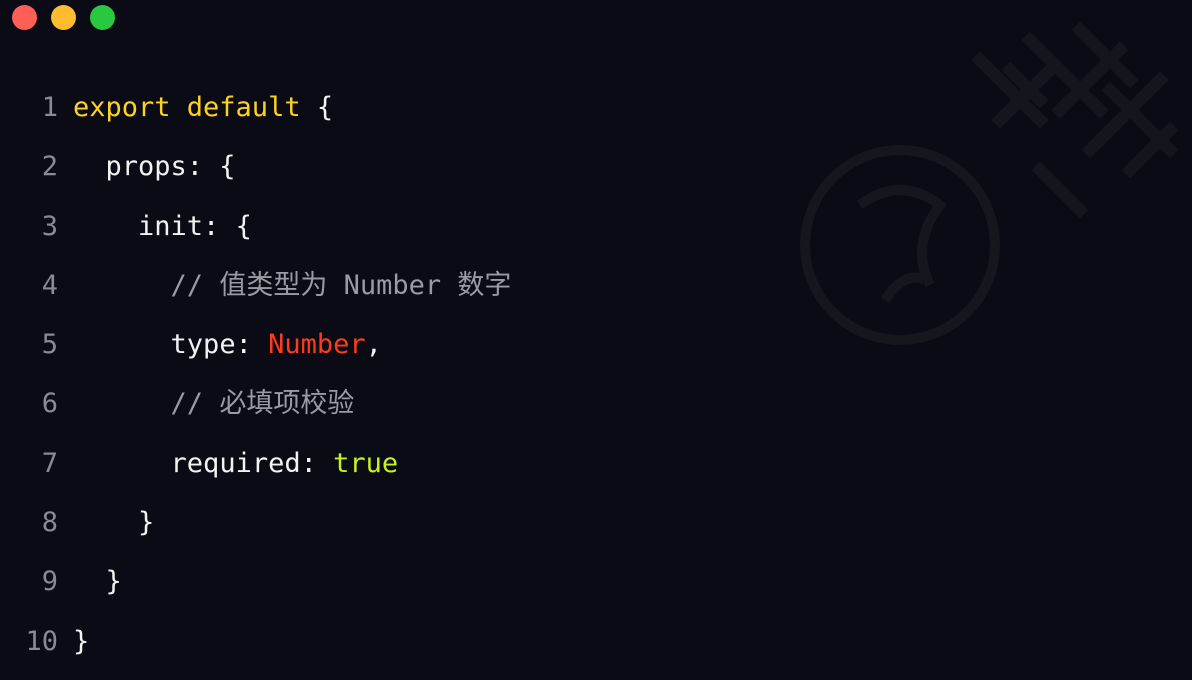  What do you see at coordinates (187, 107) in the screenshot?
I see `code-token: export default` at bounding box center [187, 107].